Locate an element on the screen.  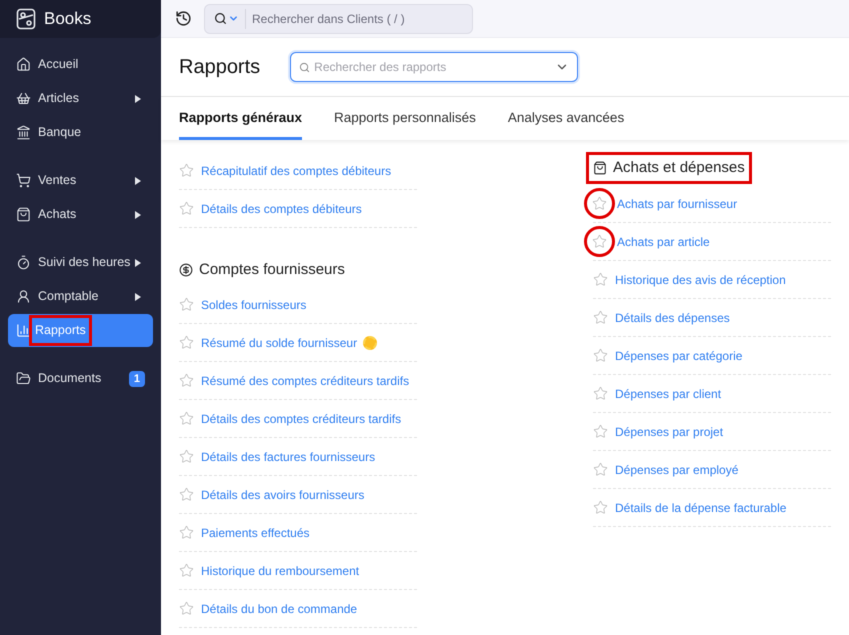
bar-chart-icon is located at coordinates (23, 330).